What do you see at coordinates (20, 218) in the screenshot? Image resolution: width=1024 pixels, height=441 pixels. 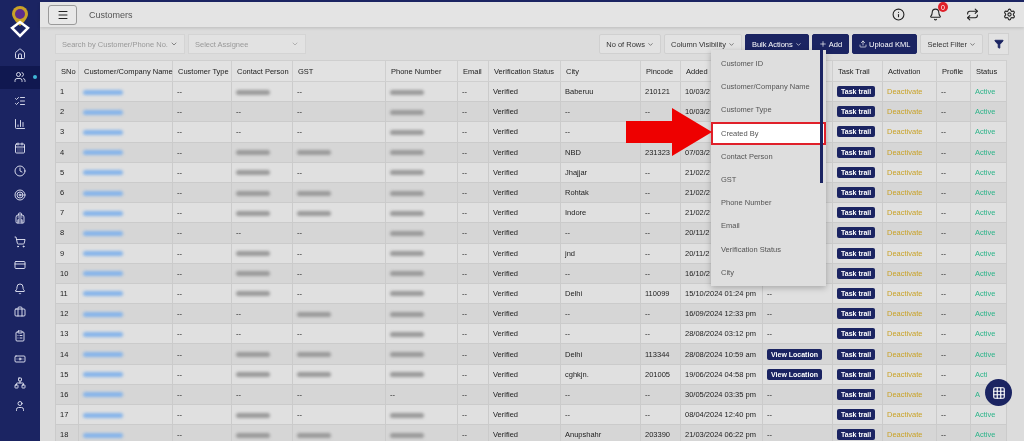 I see `backpack-icon` at bounding box center [20, 218].